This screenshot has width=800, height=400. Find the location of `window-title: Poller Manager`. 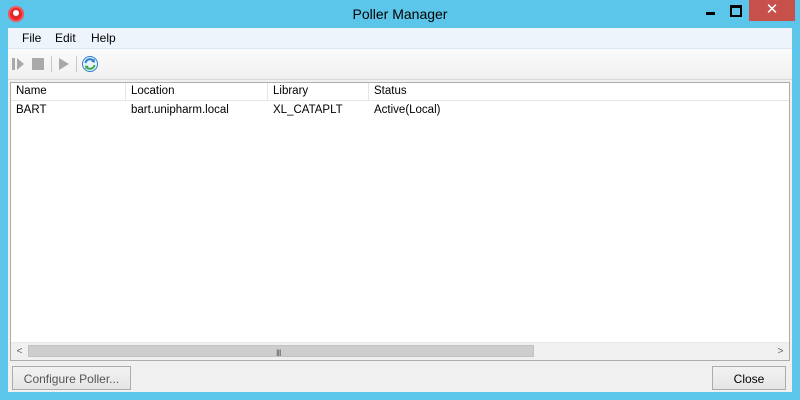

window-title: Poller Manager is located at coordinates (400, 14).